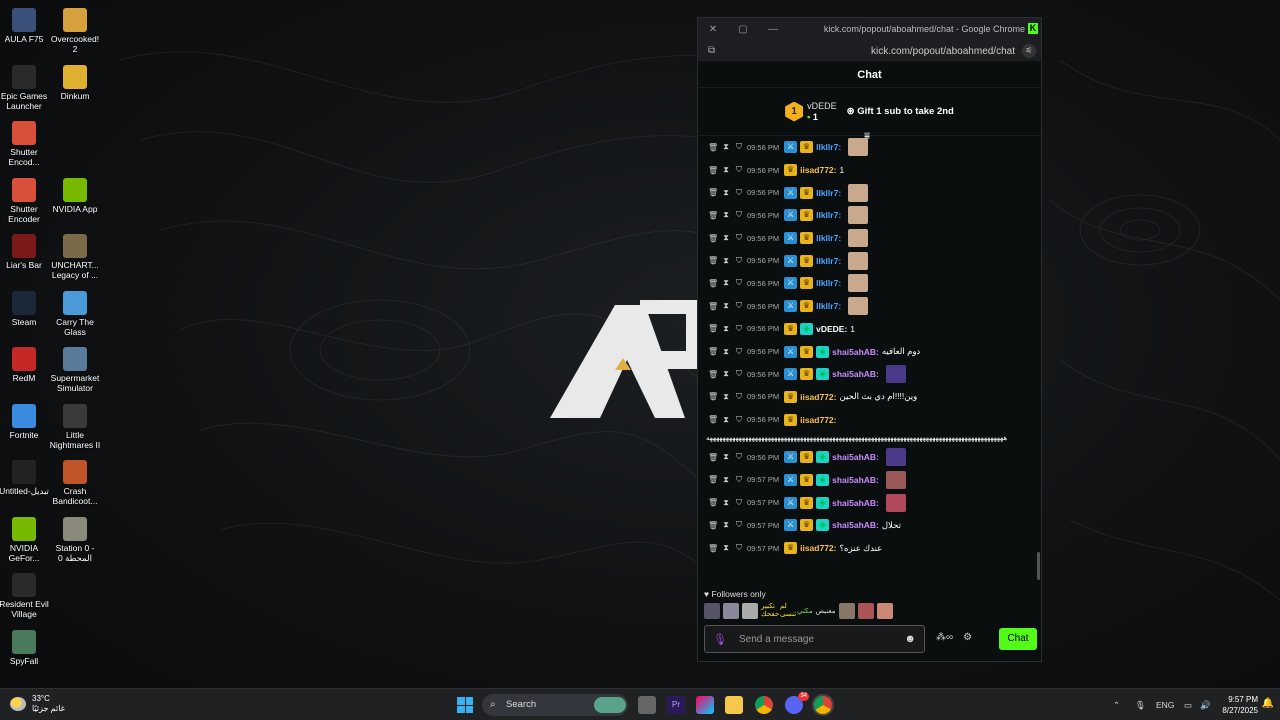 The width and height of the screenshot is (1280, 720). Describe the element at coordinates (1140, 704) in the screenshot. I see `mic-tray-icon: 🎙` at that location.